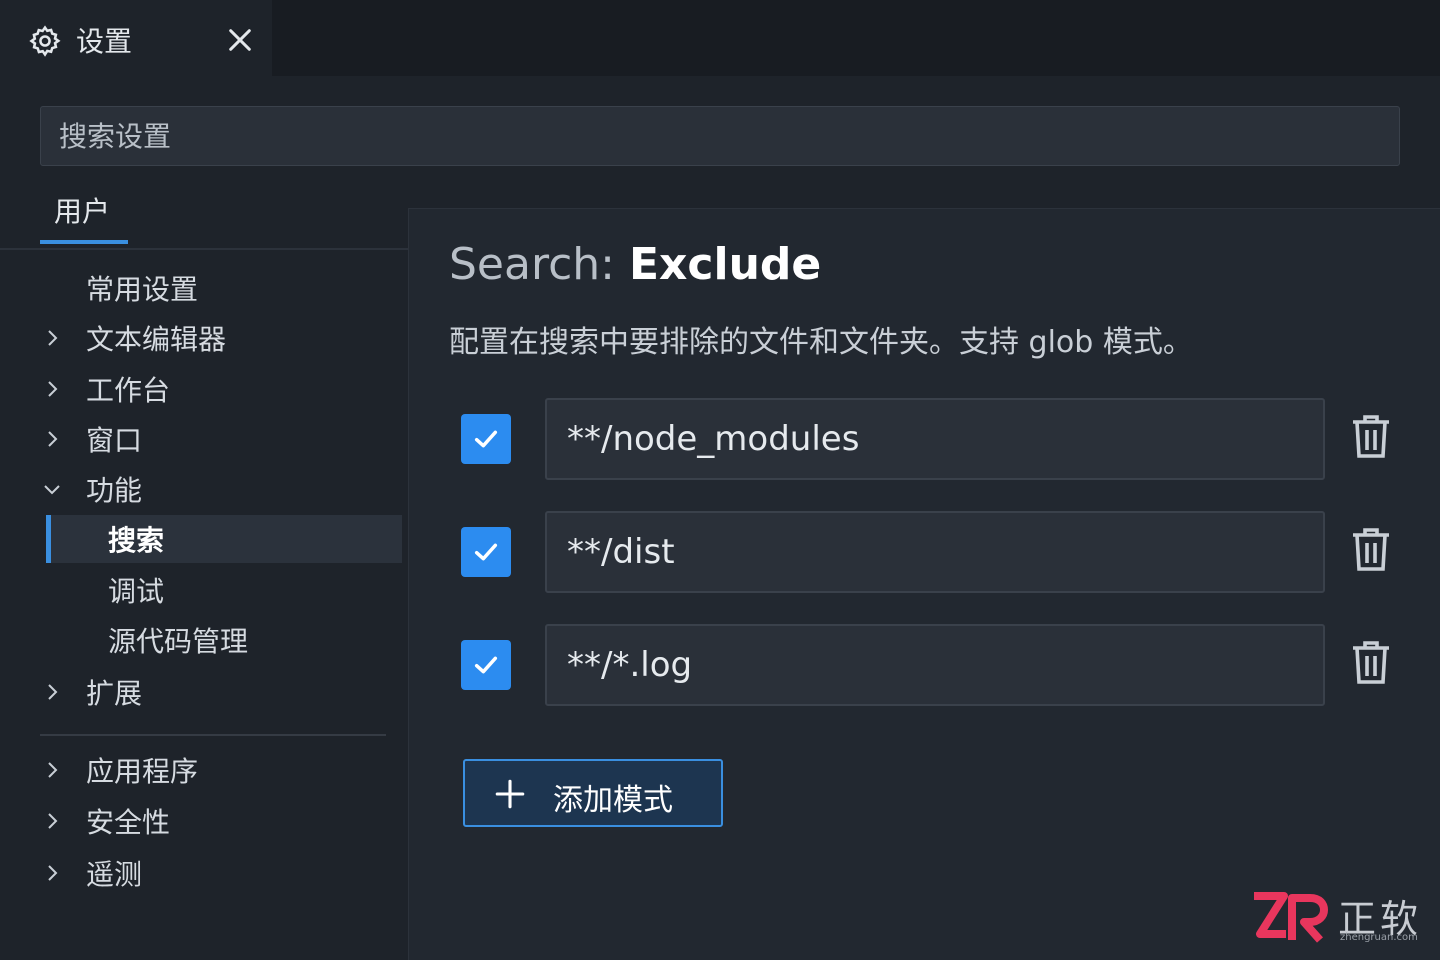  What do you see at coordinates (200, 770) in the screenshot?
I see `sidebar-item-application: 应用程序` at bounding box center [200, 770].